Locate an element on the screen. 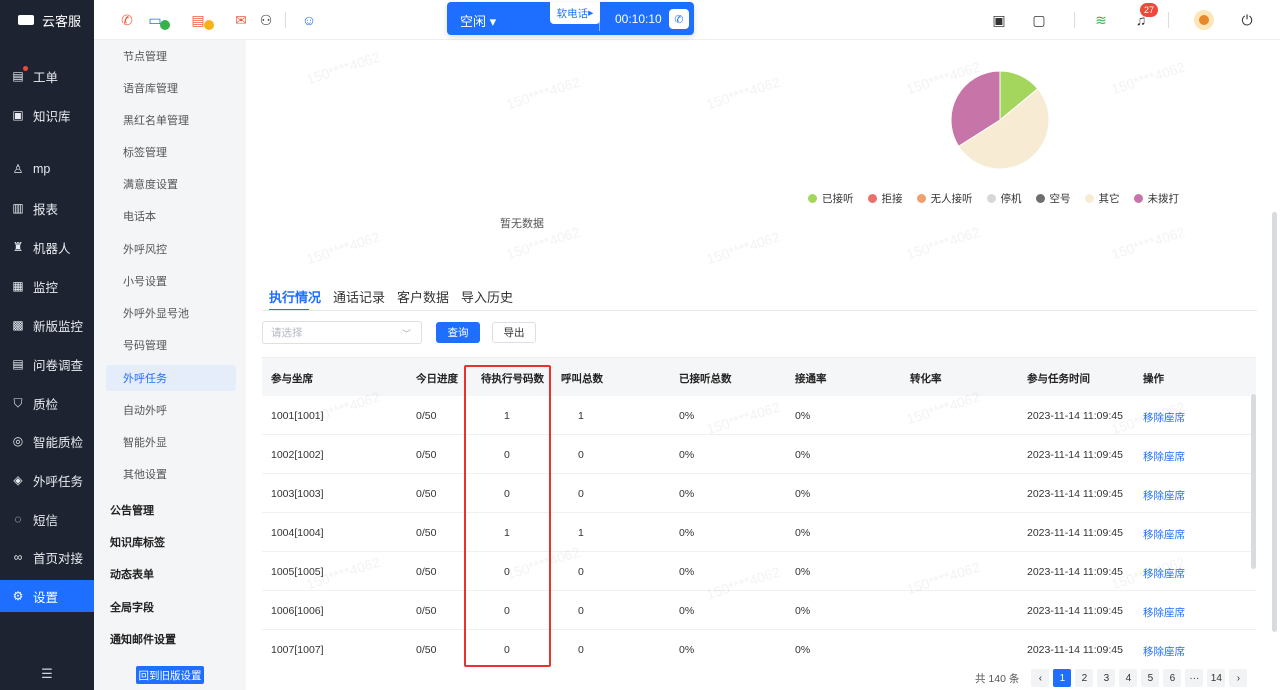 The width and height of the screenshot is (1280, 690). tab-3: 导入历史 is located at coordinates (487, 296).